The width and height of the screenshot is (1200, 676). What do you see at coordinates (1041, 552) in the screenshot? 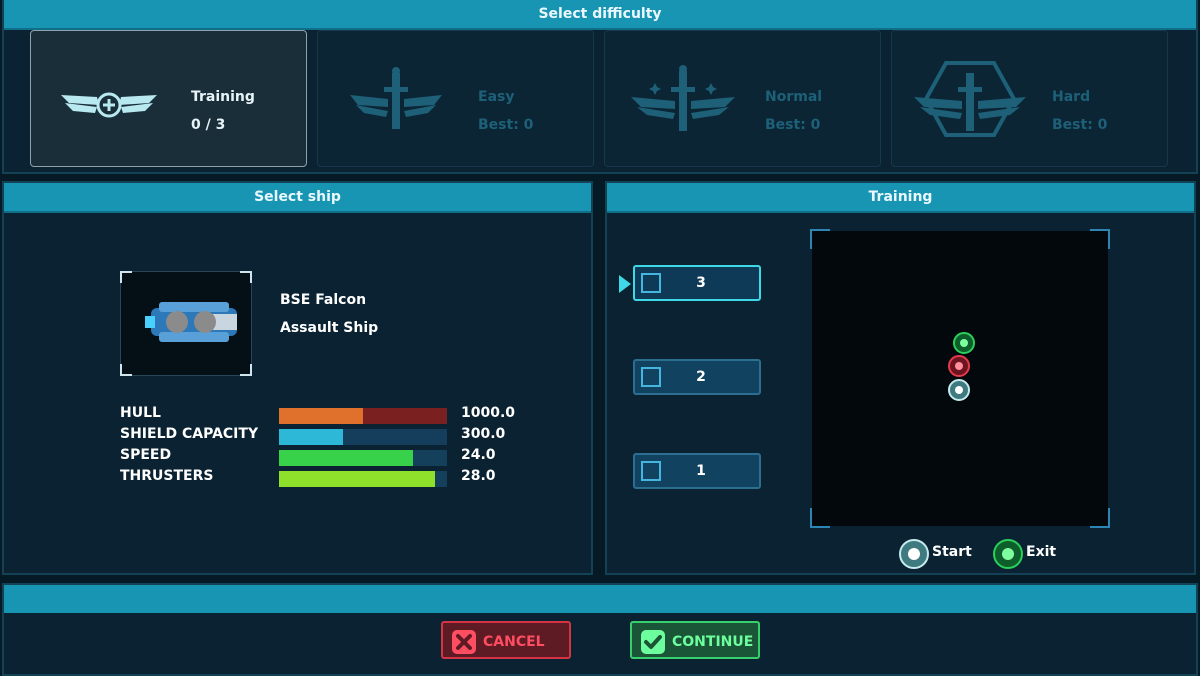
I see `legend-exit-label: Exit` at bounding box center [1041, 552].